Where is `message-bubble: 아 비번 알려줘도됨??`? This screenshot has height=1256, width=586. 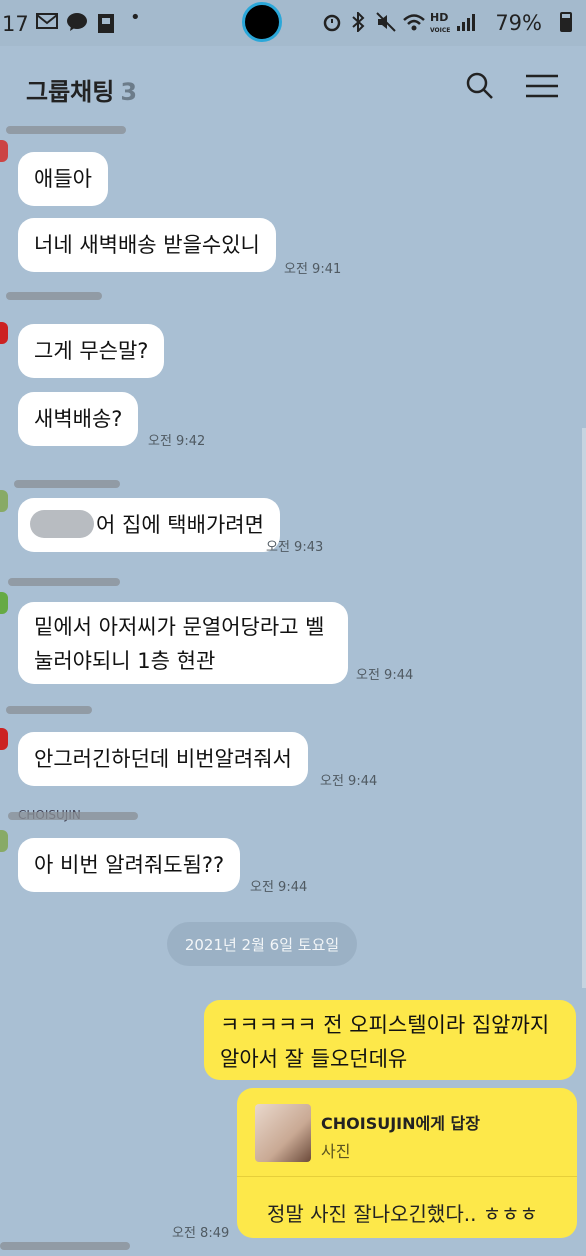 message-bubble: 아 비번 알려줘도됨?? is located at coordinates (129, 865).